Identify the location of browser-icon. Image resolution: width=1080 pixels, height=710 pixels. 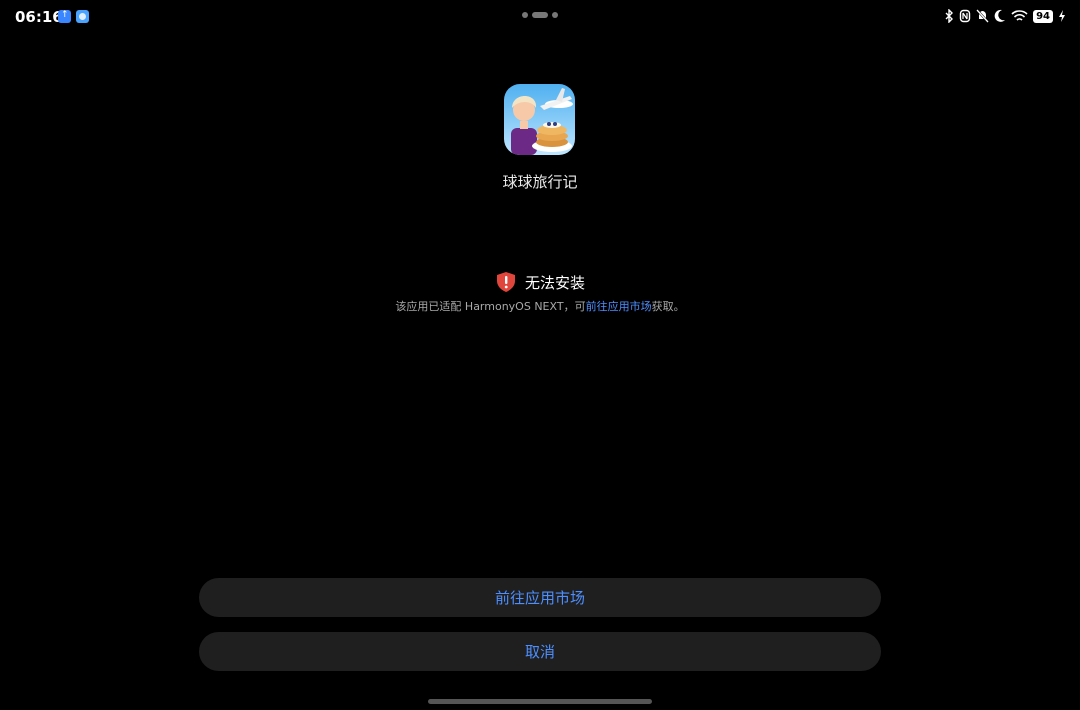
(82, 16).